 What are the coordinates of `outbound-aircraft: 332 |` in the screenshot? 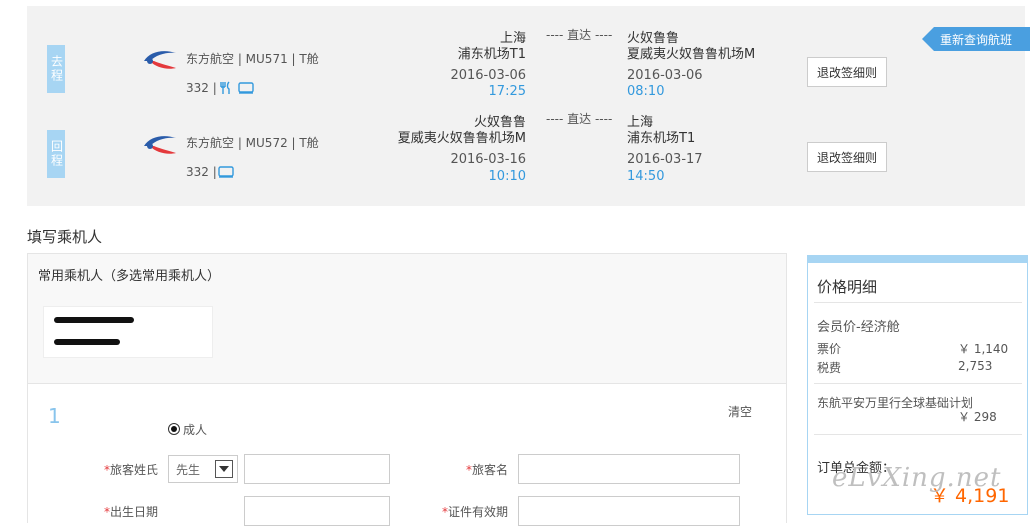 It's located at (201, 88).